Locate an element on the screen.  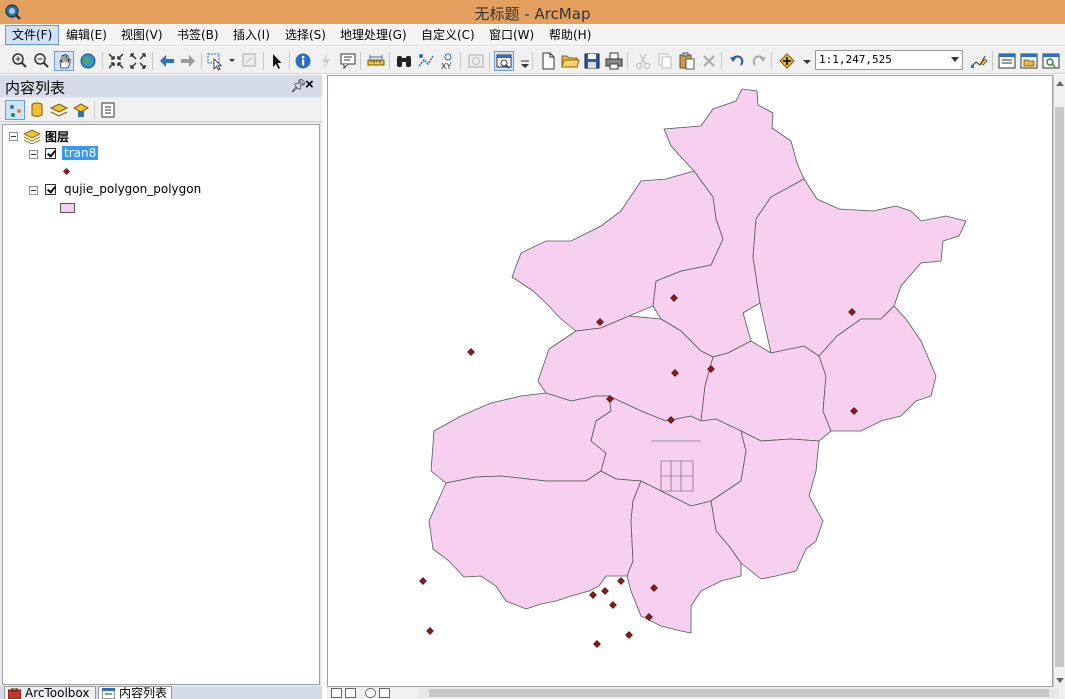
point-marker-symbol-icon is located at coordinates (66, 171).